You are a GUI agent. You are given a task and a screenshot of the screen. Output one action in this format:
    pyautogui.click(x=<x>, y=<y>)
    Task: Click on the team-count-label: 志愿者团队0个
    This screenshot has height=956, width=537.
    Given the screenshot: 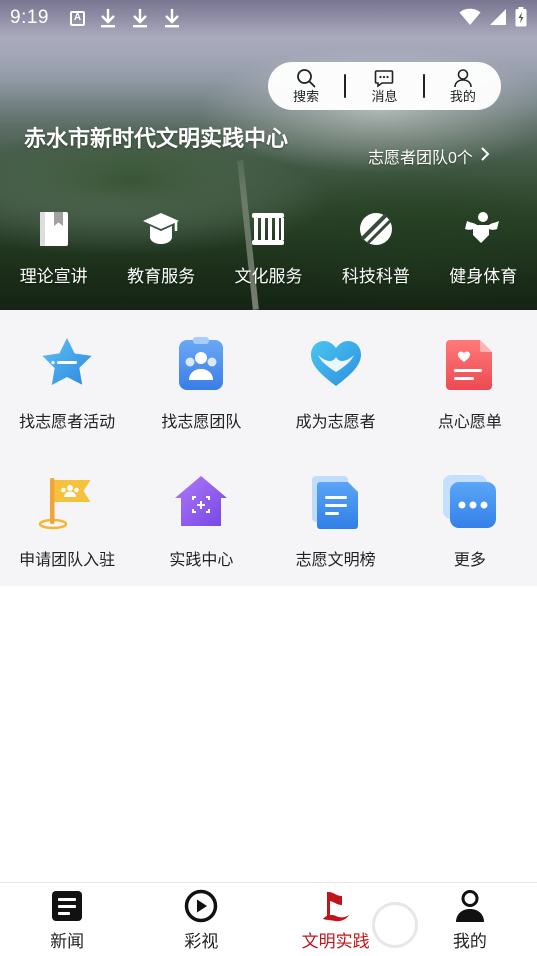 What is the action you would take?
    pyautogui.click(x=420, y=158)
    